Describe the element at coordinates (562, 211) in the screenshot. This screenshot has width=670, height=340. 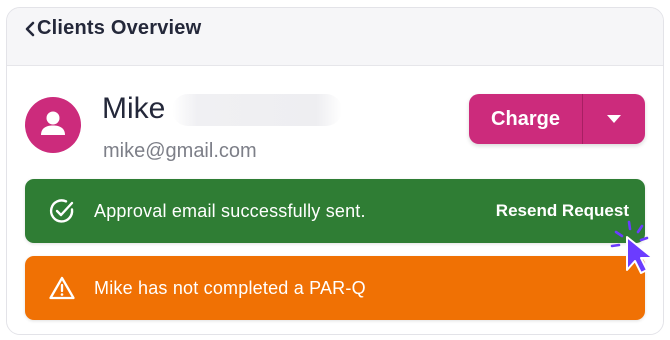
I see `resend-request-link: Resend Request` at that location.